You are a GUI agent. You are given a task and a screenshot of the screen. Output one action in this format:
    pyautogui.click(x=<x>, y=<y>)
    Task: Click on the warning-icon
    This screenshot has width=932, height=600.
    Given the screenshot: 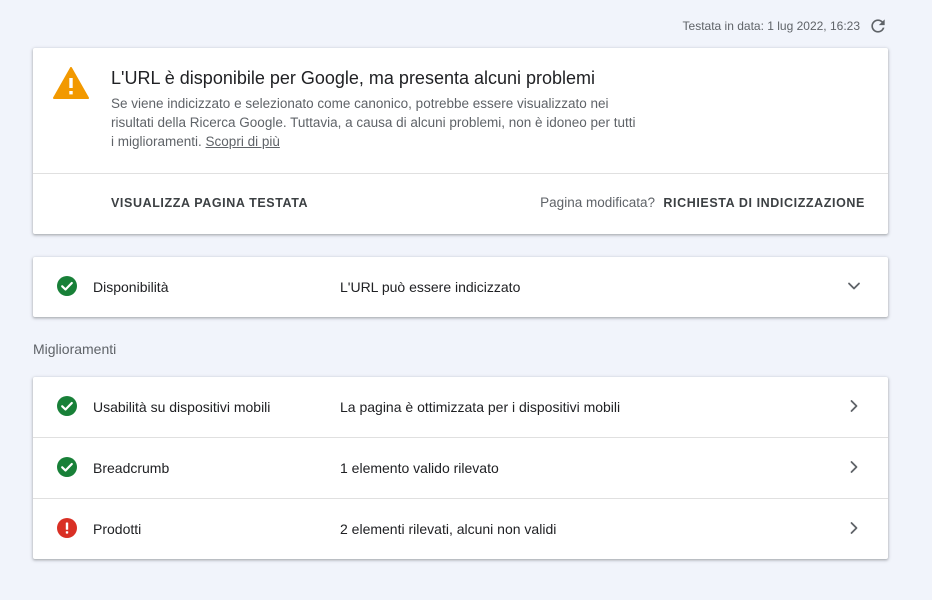 What is the action you would take?
    pyautogui.click(x=71, y=83)
    